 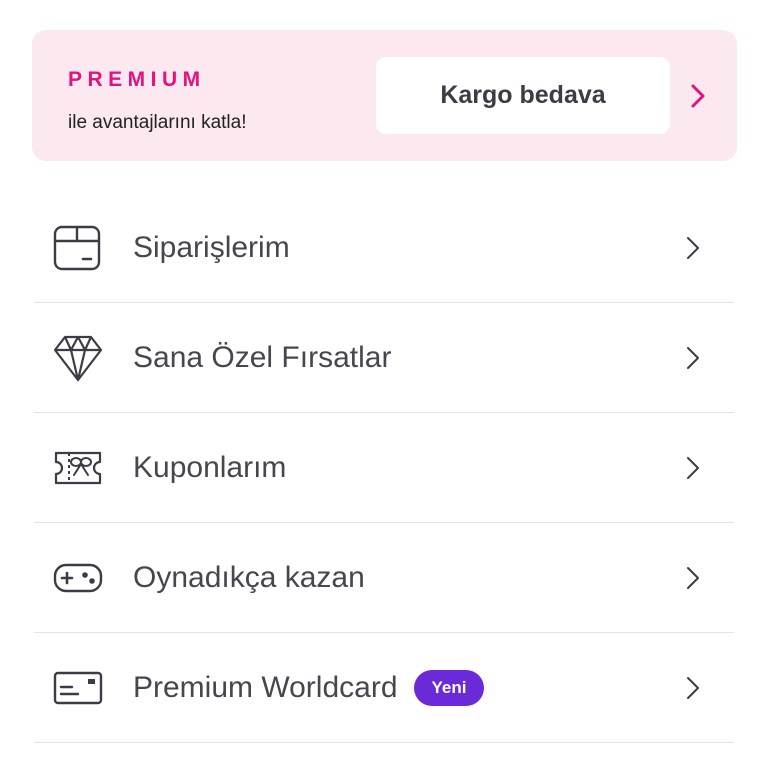 I want to click on menu-item-label: Kuponlarım, so click(x=210, y=467).